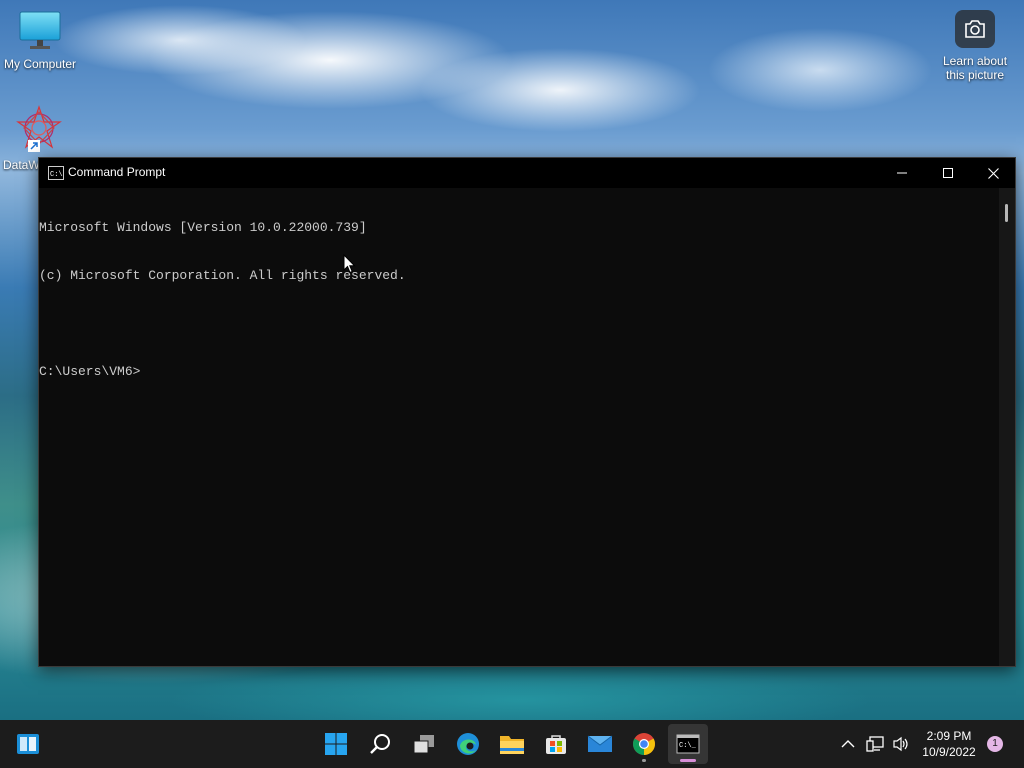 The height and width of the screenshot is (768, 1024). I want to click on search-icon, so click(380, 744).